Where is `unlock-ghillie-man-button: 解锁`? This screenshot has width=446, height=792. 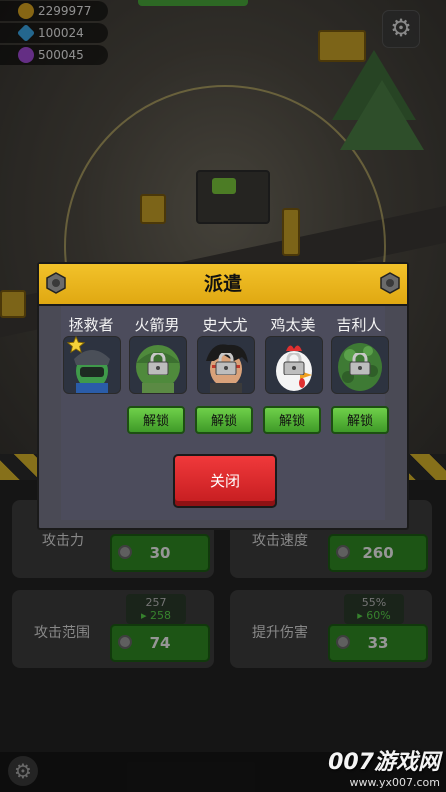 unlock-ghillie-man-button: 解锁 is located at coordinates (360, 420).